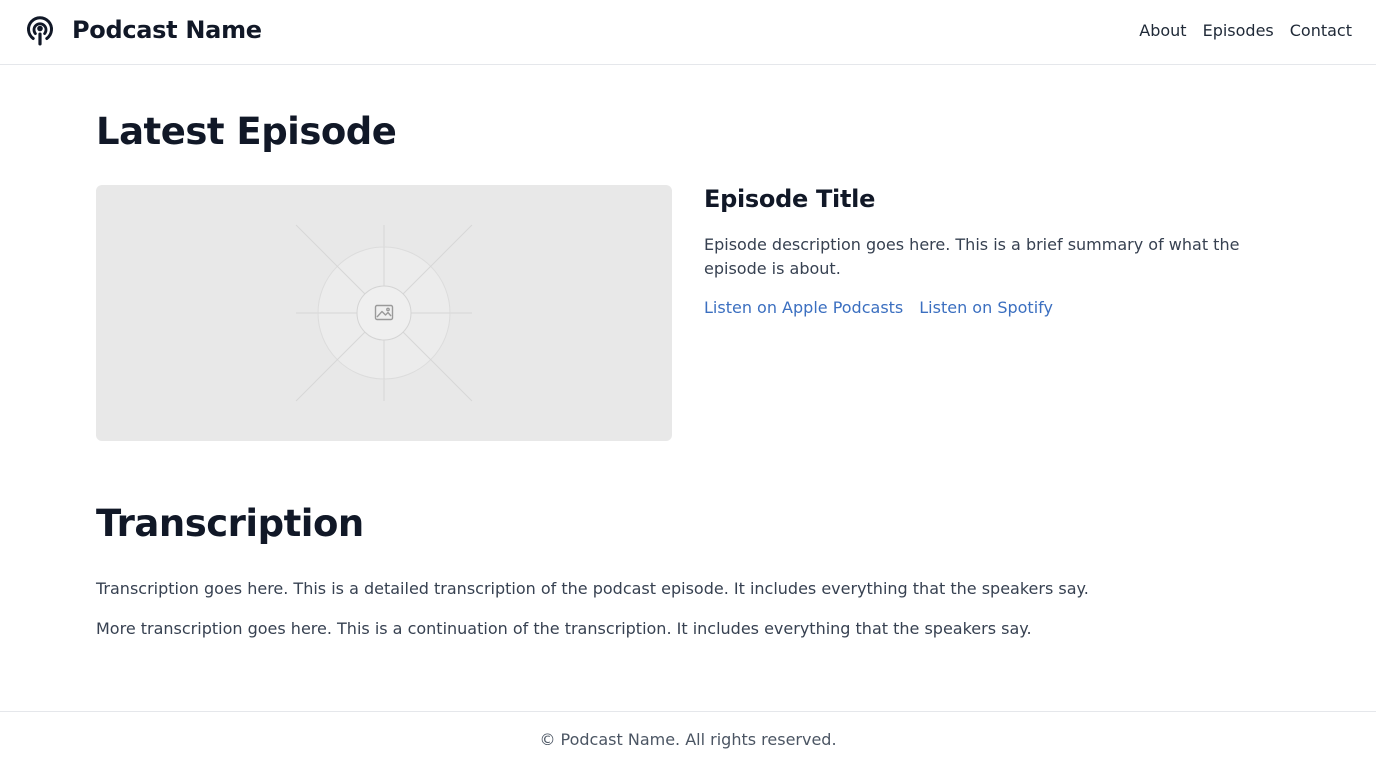 This screenshot has height=768, width=1376. I want to click on copyright-text: © Podcast Name. All rights reserved., so click(688, 739).